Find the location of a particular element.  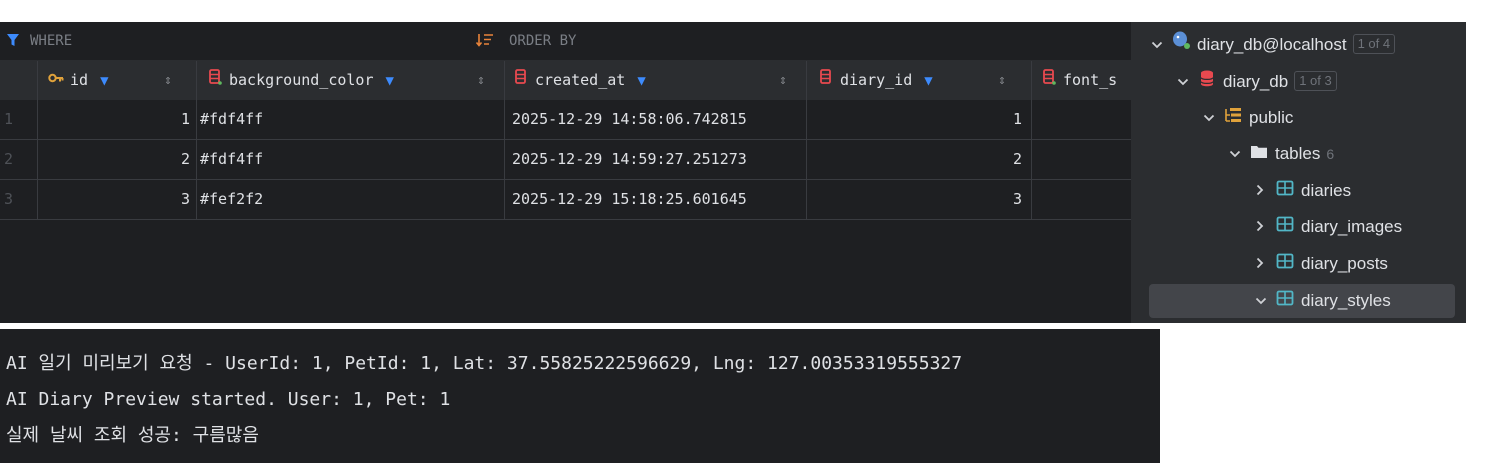

table-count: 6 is located at coordinates (1330, 154).